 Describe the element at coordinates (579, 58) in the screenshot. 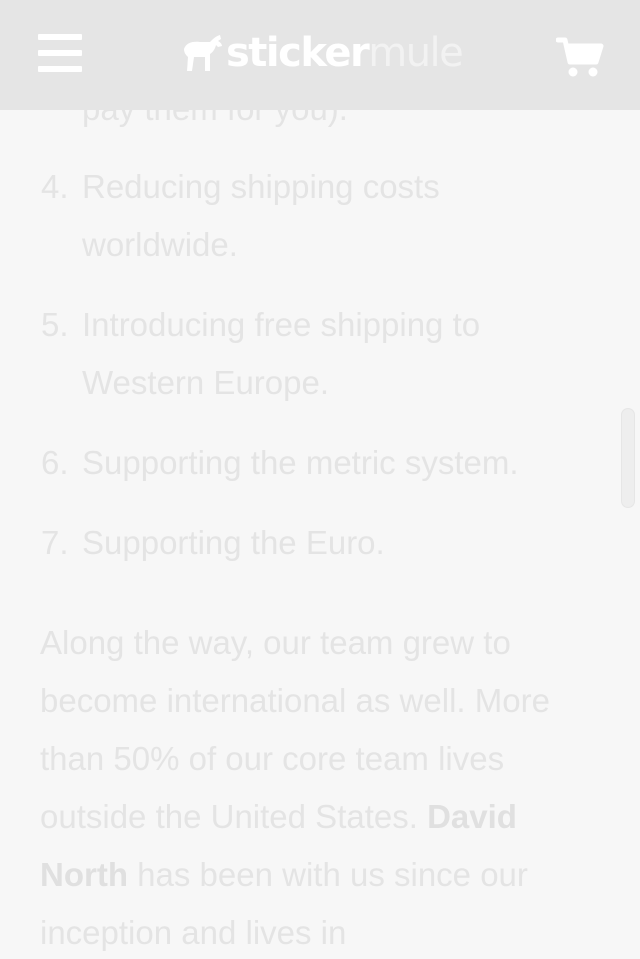

I see `shopping-cart-icon` at that location.